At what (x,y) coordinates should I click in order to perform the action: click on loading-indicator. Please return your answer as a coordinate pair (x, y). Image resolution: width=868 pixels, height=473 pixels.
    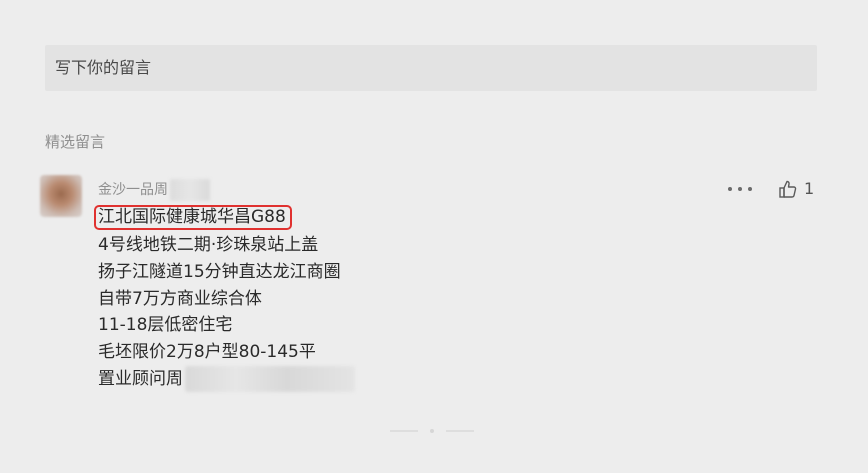
    Looking at the image, I should click on (432, 431).